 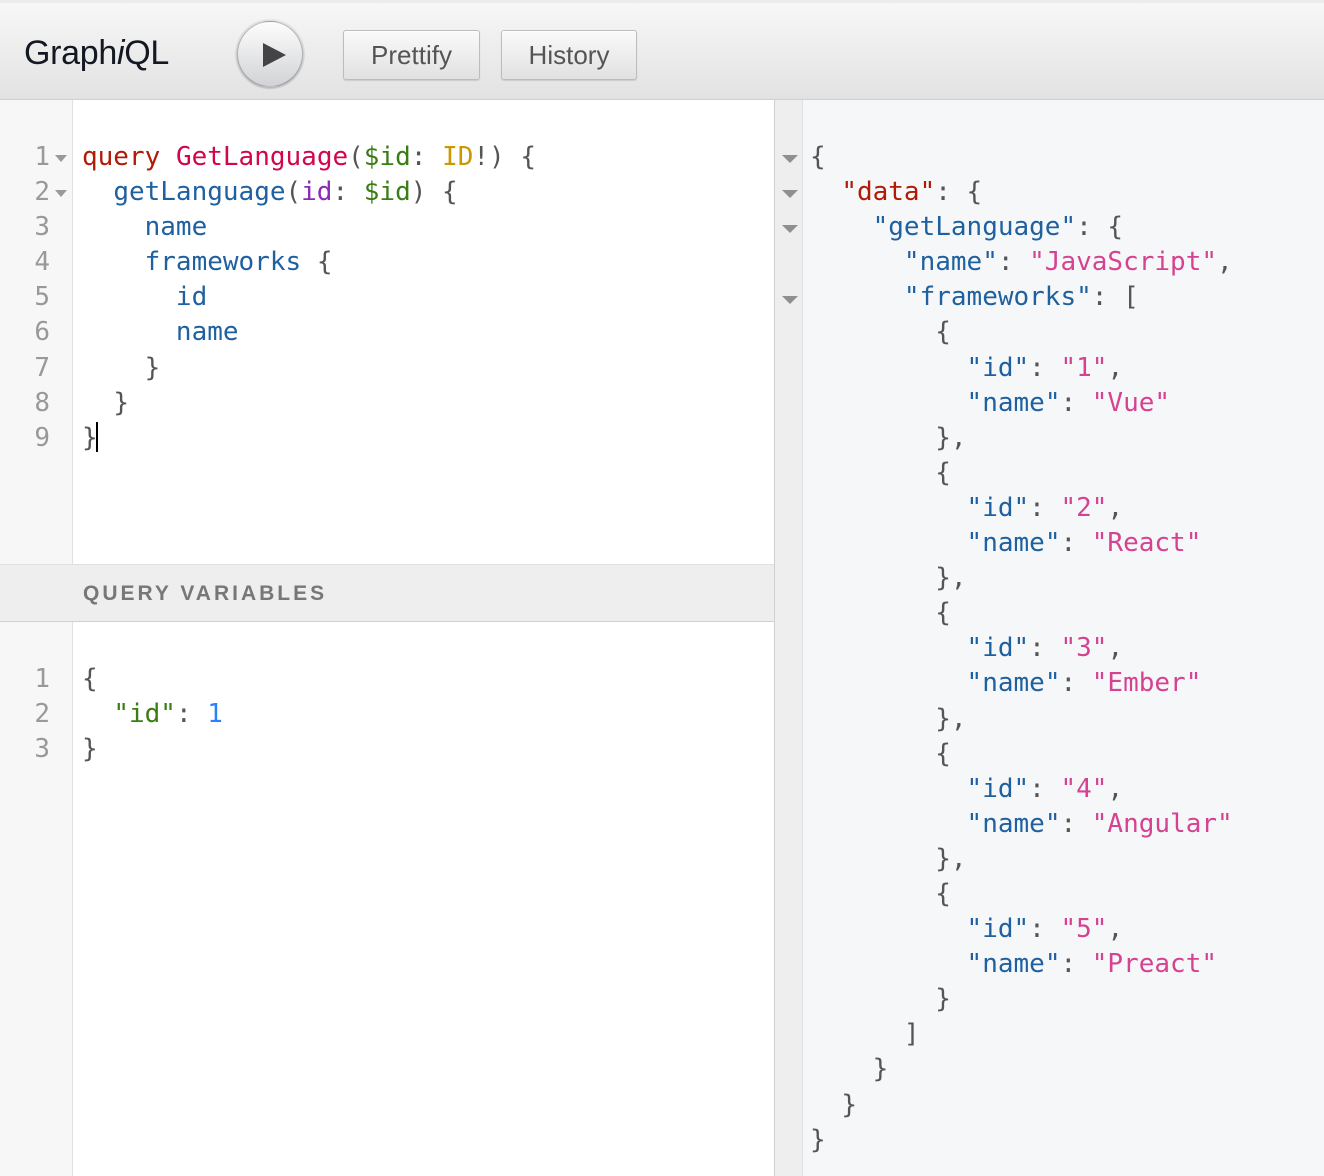 I want to click on execute-query-button, so click(x=270, y=54).